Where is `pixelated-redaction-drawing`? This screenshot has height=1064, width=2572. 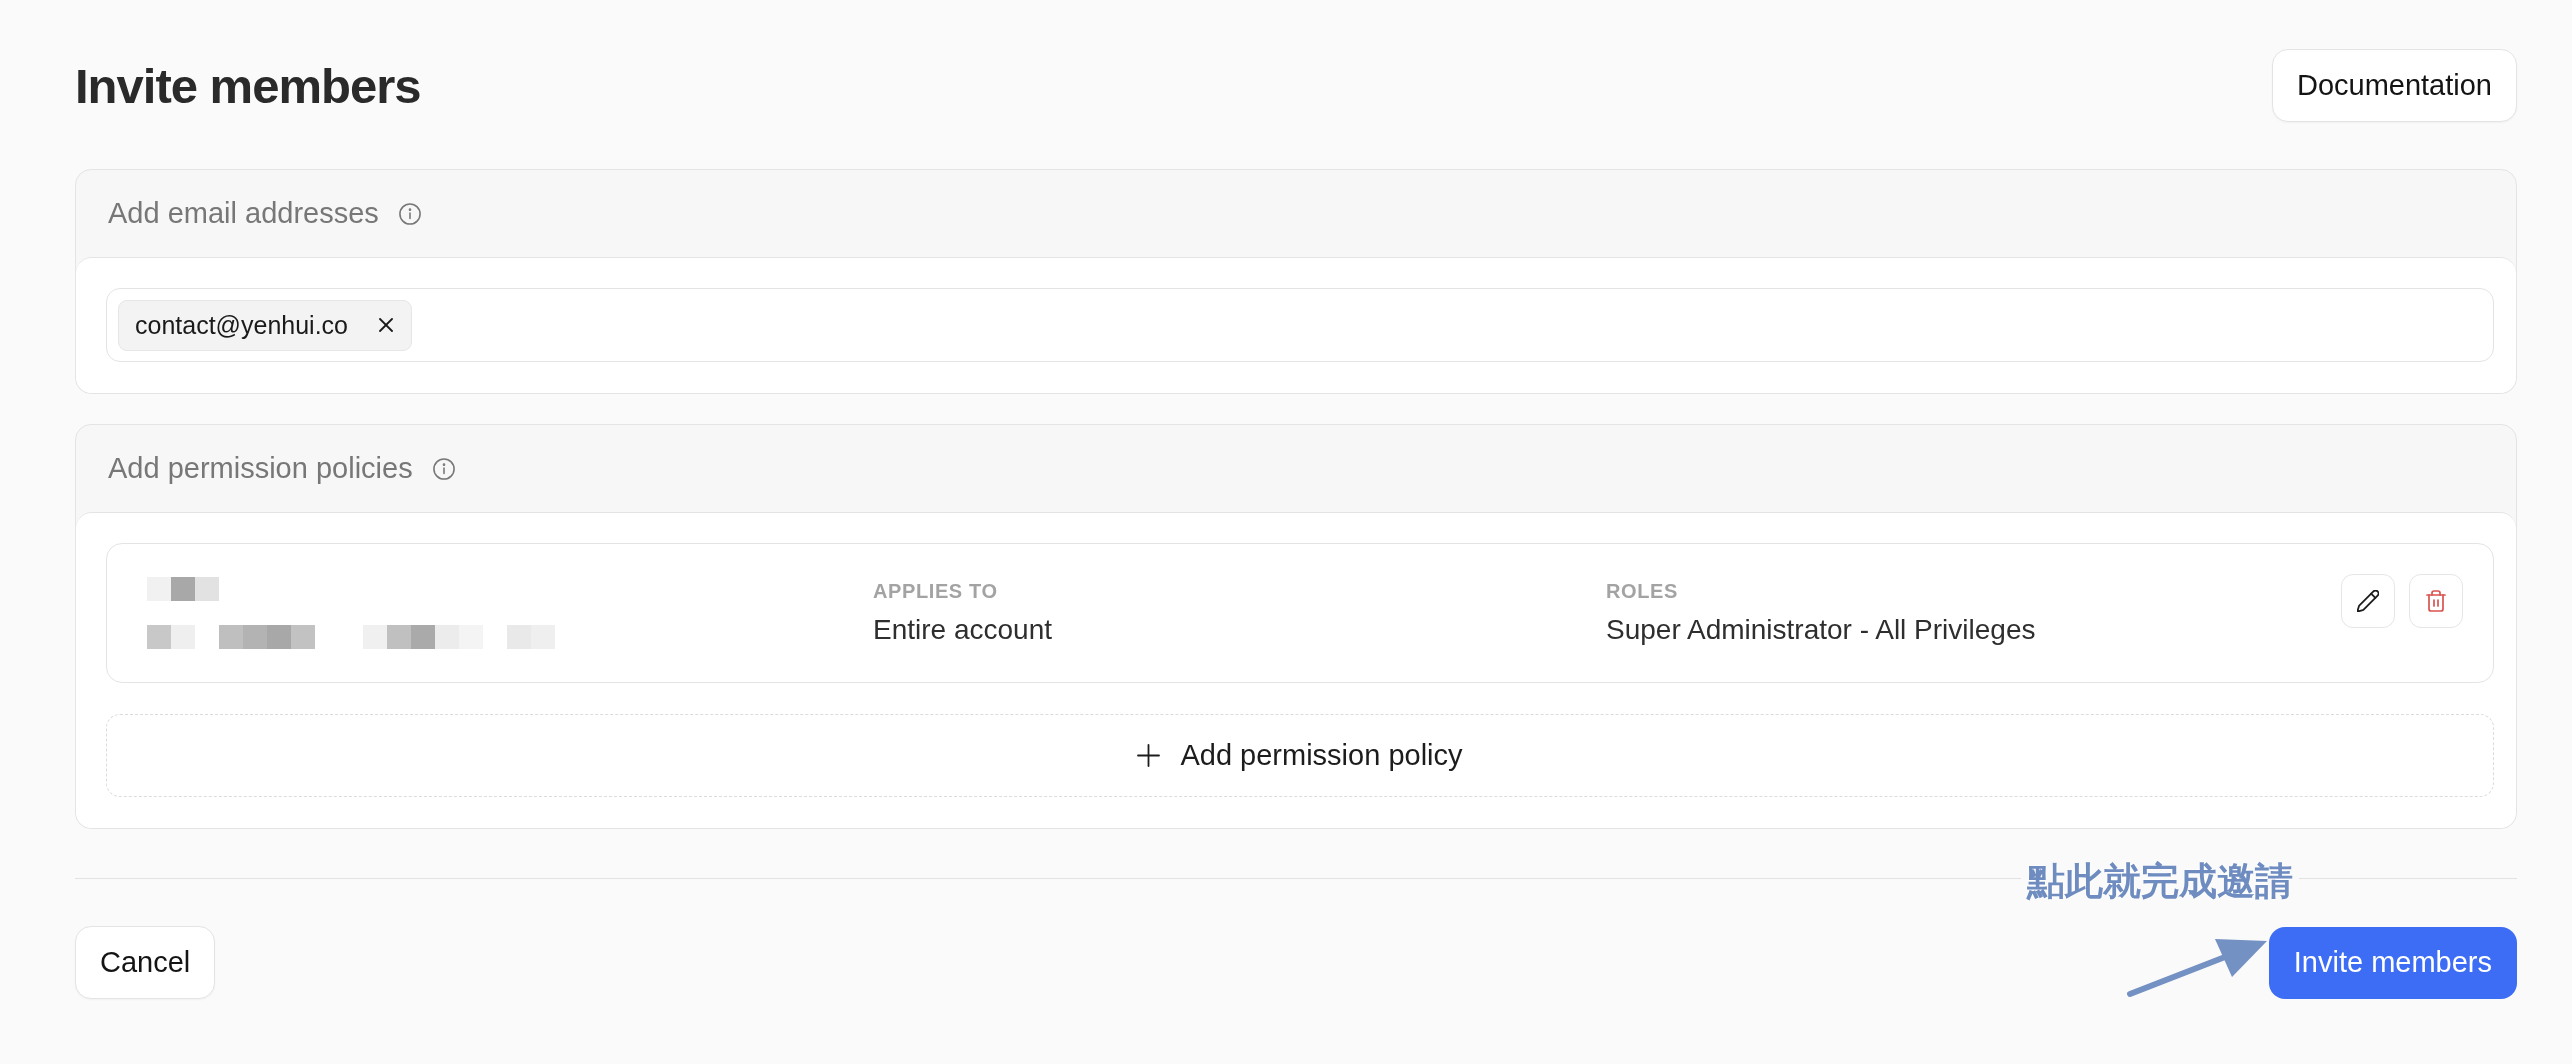 pixelated-redaction-drawing is located at coordinates (183, 589).